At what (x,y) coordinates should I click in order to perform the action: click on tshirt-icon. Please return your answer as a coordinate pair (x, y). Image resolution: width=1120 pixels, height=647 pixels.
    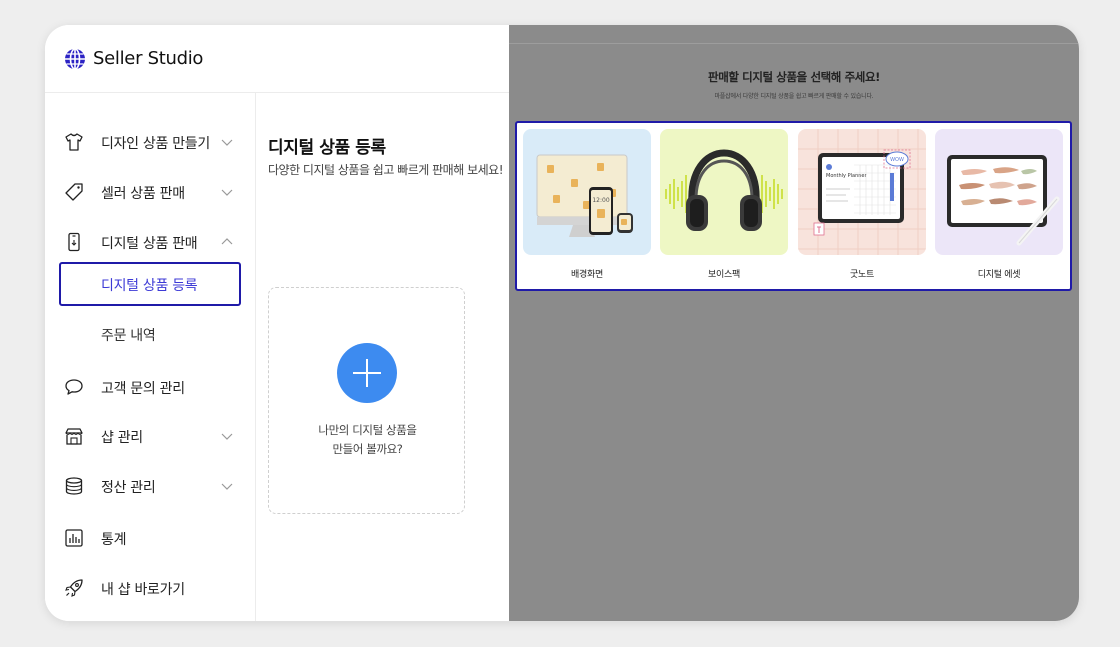
    Looking at the image, I should click on (74, 142).